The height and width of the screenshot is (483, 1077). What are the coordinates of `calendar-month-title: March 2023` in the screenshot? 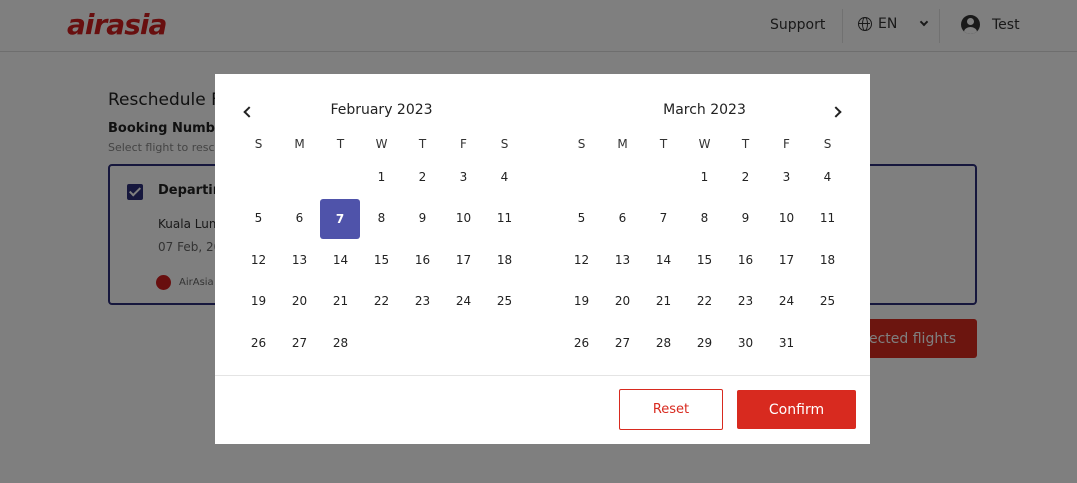 It's located at (704, 110).